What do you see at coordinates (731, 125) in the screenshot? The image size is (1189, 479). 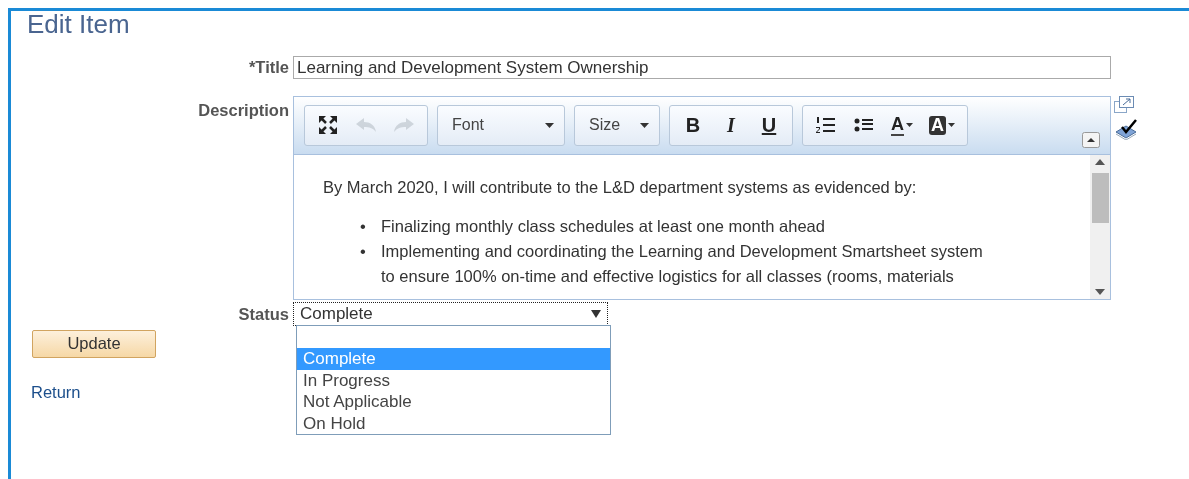 I see `italic-button: I` at bounding box center [731, 125].